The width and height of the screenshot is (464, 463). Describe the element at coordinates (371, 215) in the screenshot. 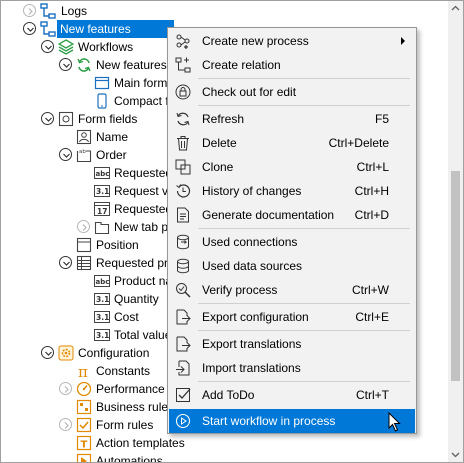

I see `menu-shortcut: Ctrl+D` at that location.